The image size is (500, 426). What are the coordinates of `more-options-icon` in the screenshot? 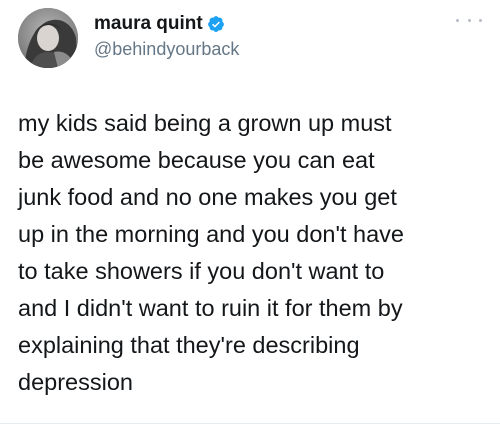 It's located at (469, 20).